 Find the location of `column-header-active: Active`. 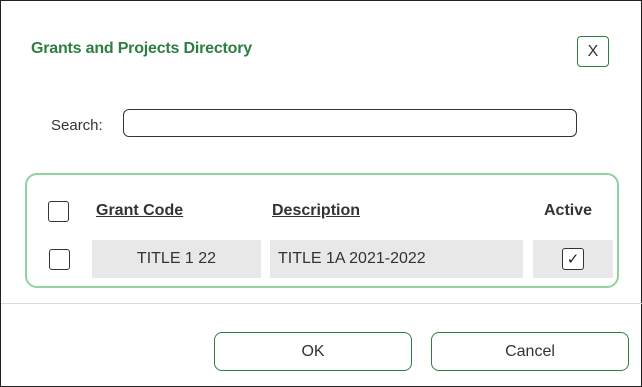

column-header-active: Active is located at coordinates (568, 210).